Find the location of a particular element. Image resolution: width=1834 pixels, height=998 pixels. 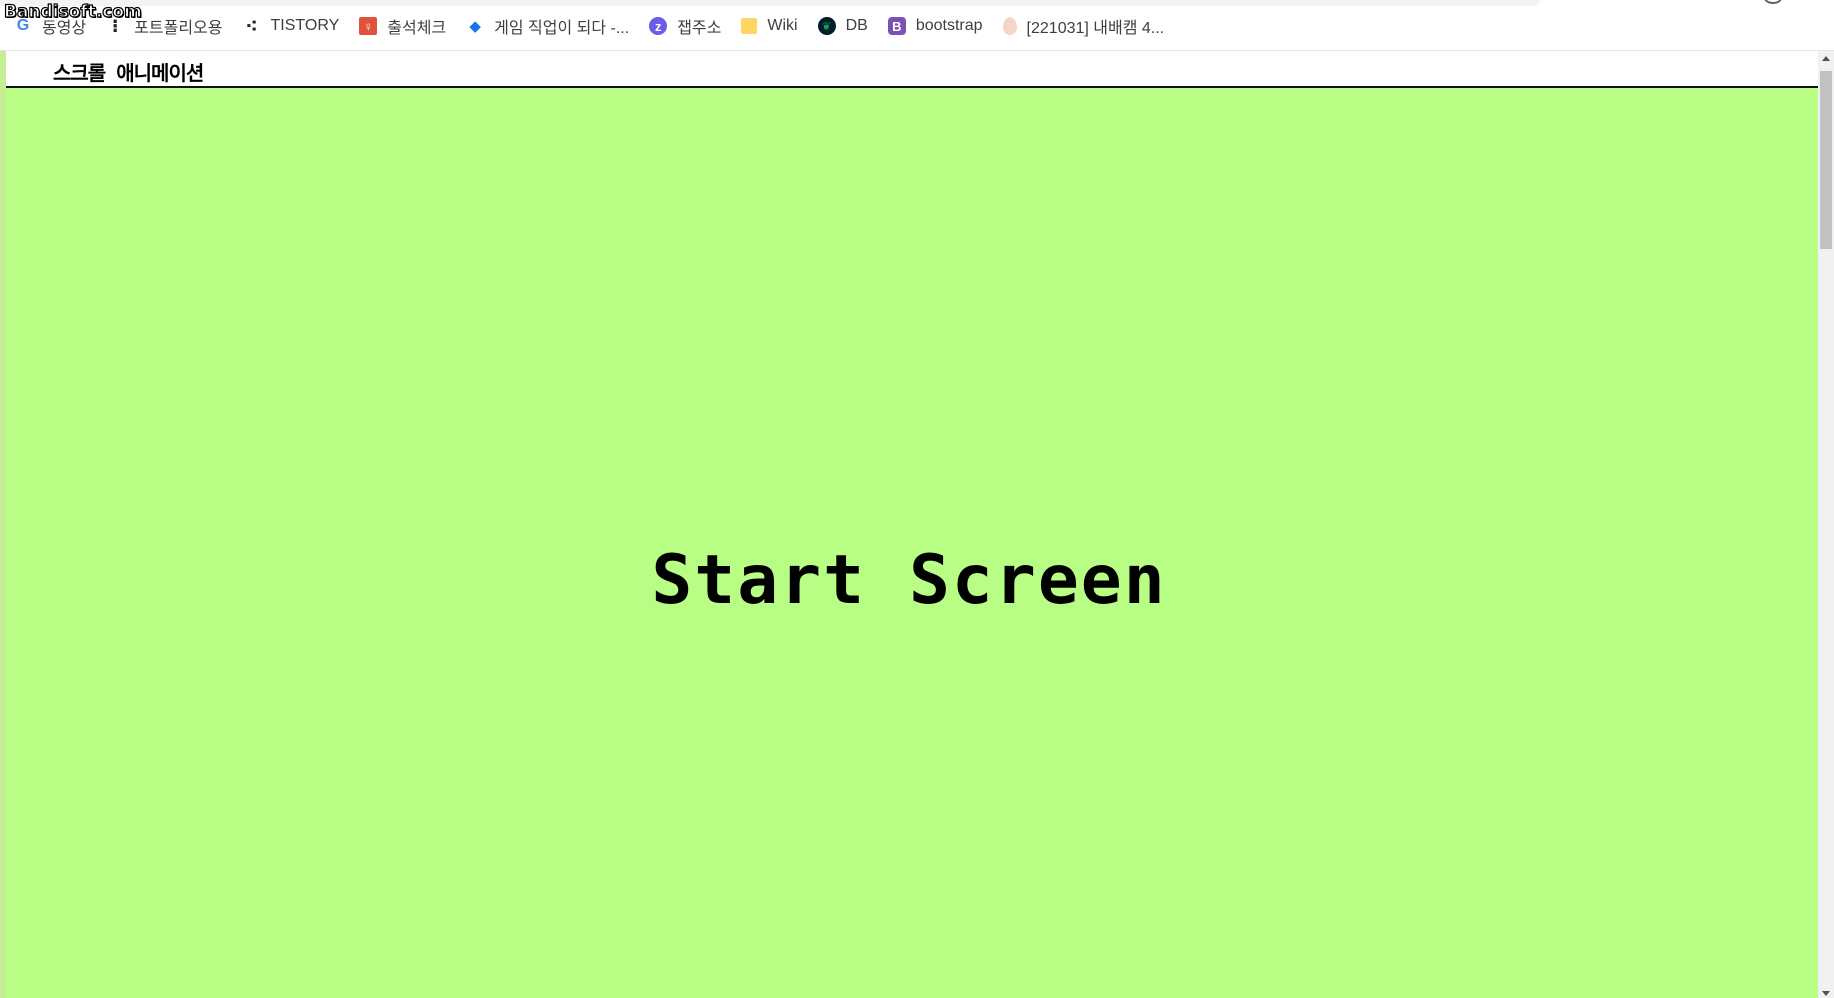

watermark-logo: Bandisoft.com is located at coordinates (72, 11).